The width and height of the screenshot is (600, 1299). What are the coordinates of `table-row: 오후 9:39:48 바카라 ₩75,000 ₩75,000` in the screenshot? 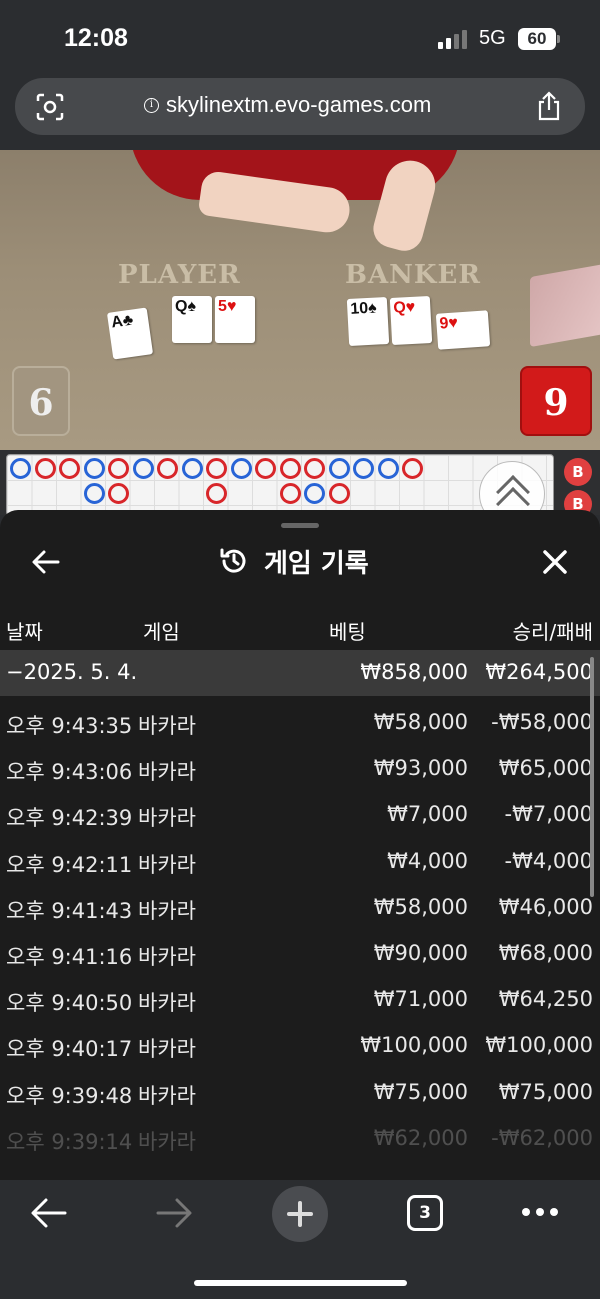 It's located at (300, 1093).